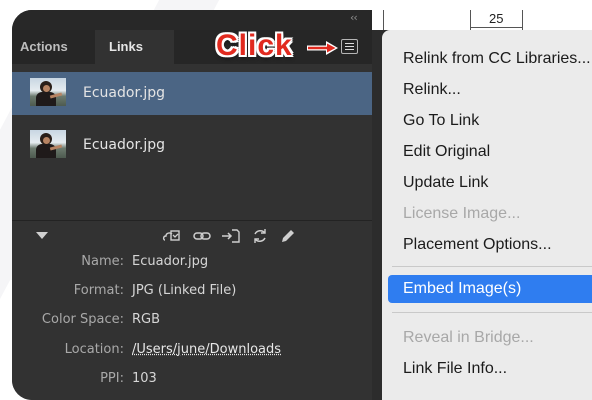 Image resolution: width=592 pixels, height=400 pixels. What do you see at coordinates (490, 289) in the screenshot?
I see `menu-item-embed-images: Embed Image(s)` at bounding box center [490, 289].